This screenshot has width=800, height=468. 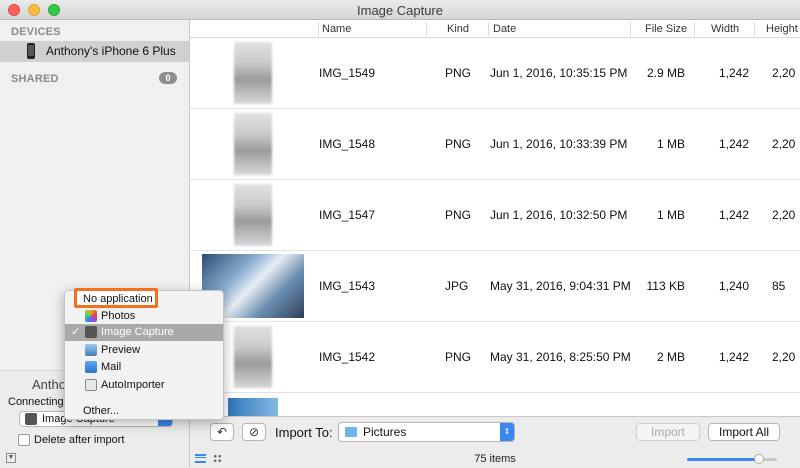 What do you see at coordinates (351, 432) in the screenshot?
I see `folder-icon` at bounding box center [351, 432].